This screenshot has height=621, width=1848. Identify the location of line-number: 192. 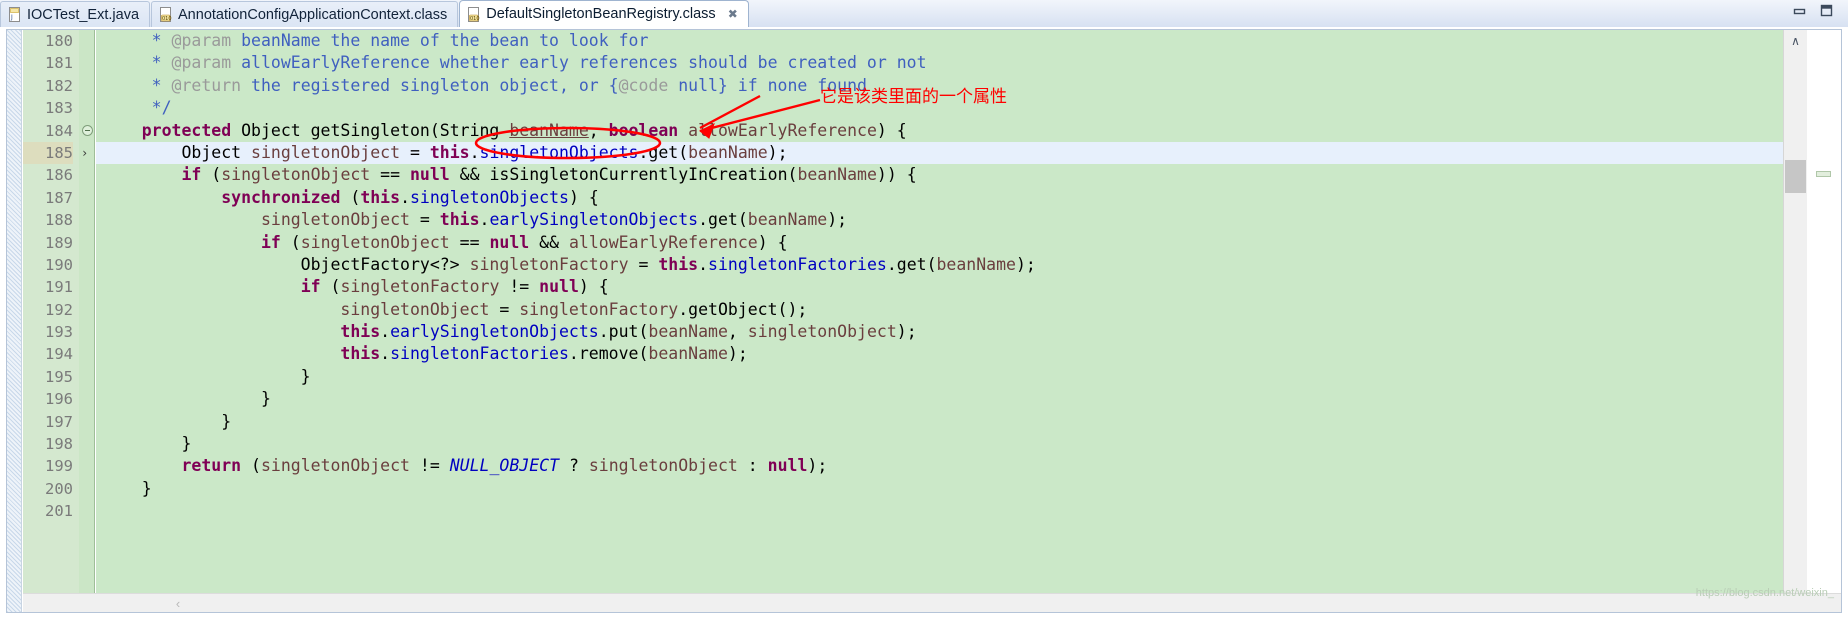
(59, 309).